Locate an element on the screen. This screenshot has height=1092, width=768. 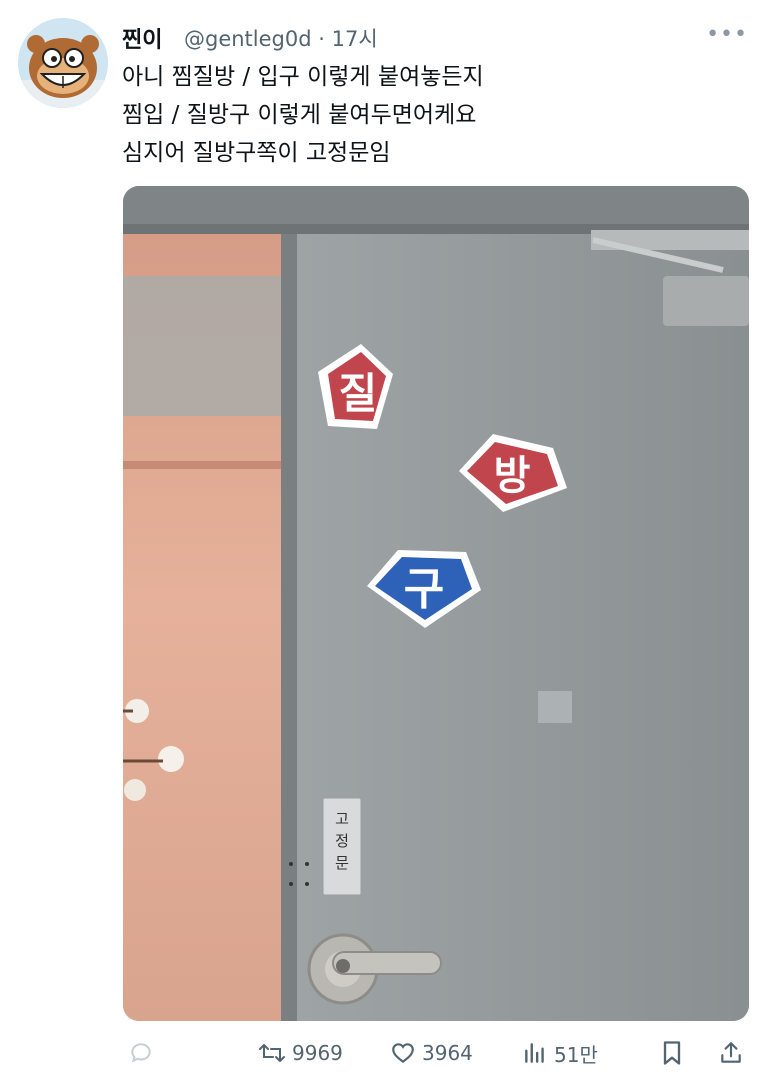
more-options-icon: ••• is located at coordinates (727, 34).